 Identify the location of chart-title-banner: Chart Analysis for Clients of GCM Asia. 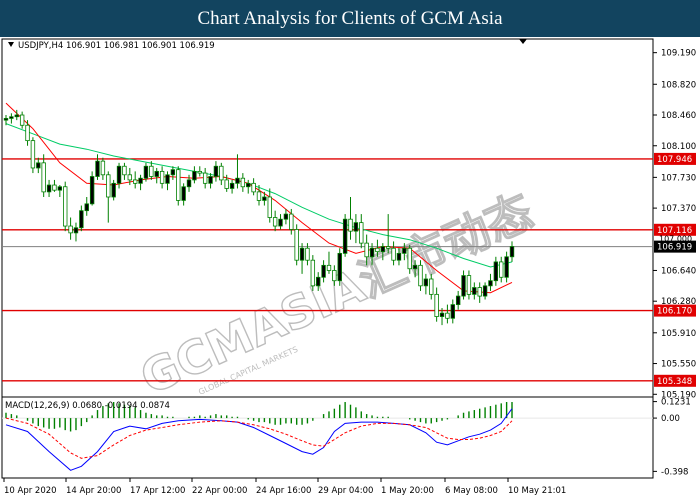
(350, 18).